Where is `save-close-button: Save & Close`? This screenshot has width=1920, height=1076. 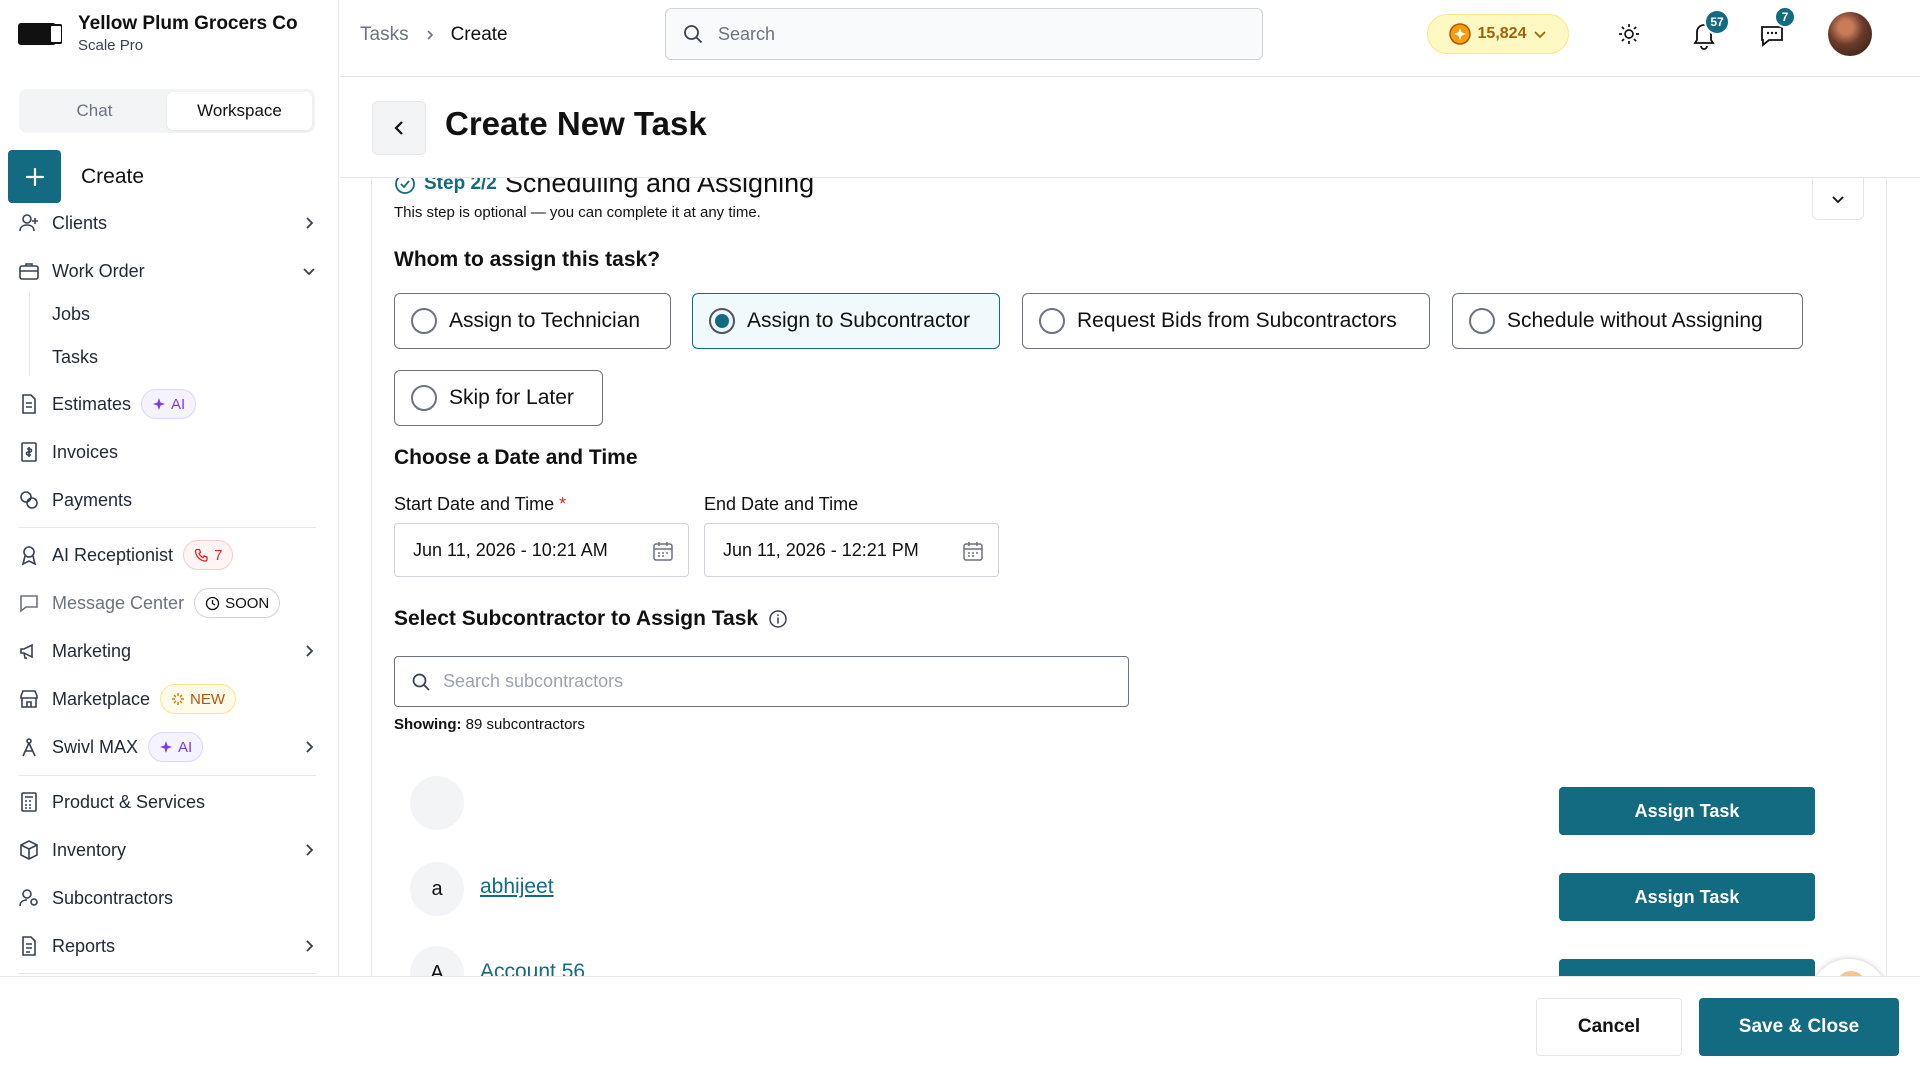 save-close-button: Save & Close is located at coordinates (1799, 1027).